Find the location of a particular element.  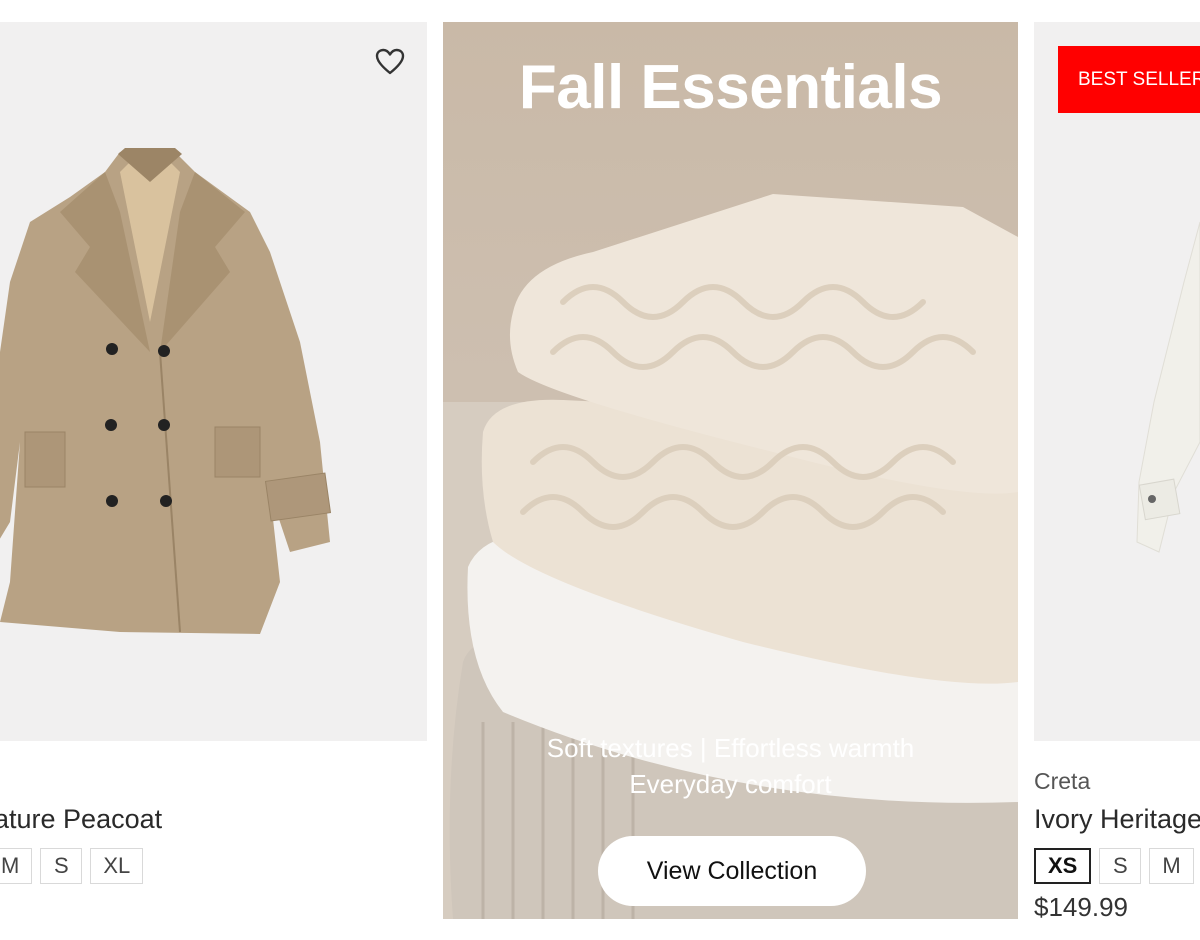

banner-subtitle-line1: Soft textures | Effortless warmth is located at coordinates (730, 748).